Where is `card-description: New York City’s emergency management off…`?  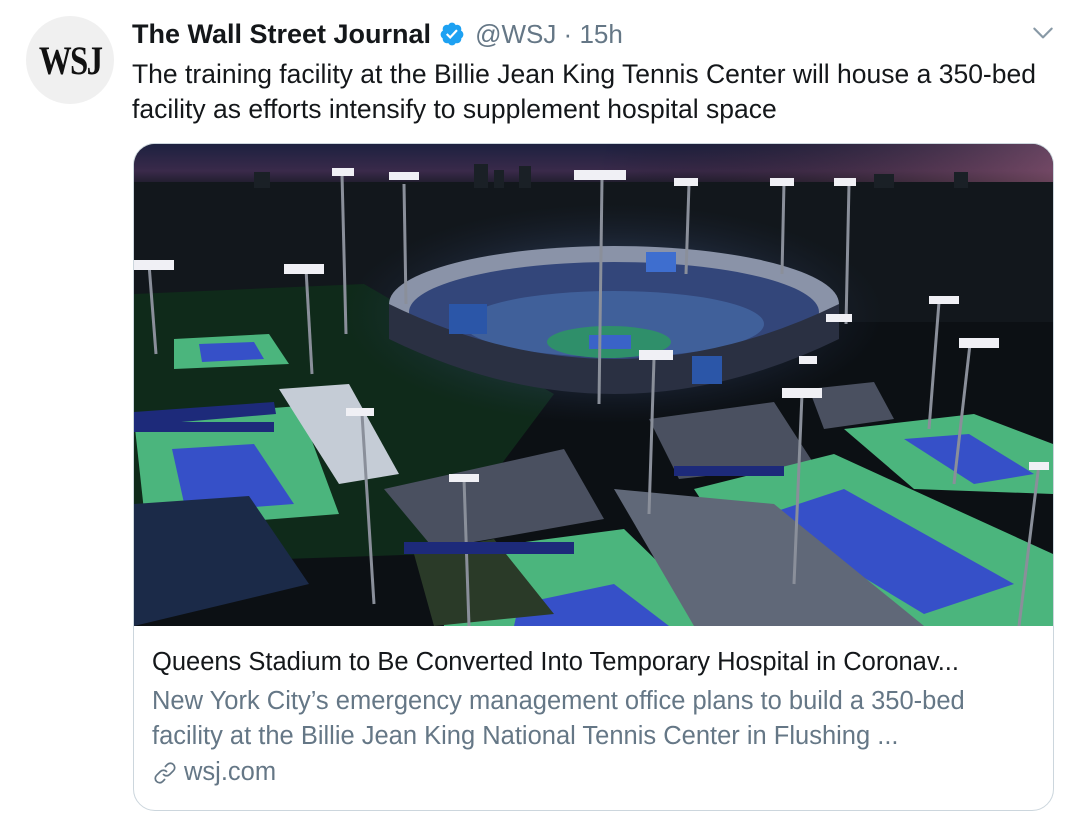
card-description: New York City’s emergency management off… is located at coordinates (558, 718).